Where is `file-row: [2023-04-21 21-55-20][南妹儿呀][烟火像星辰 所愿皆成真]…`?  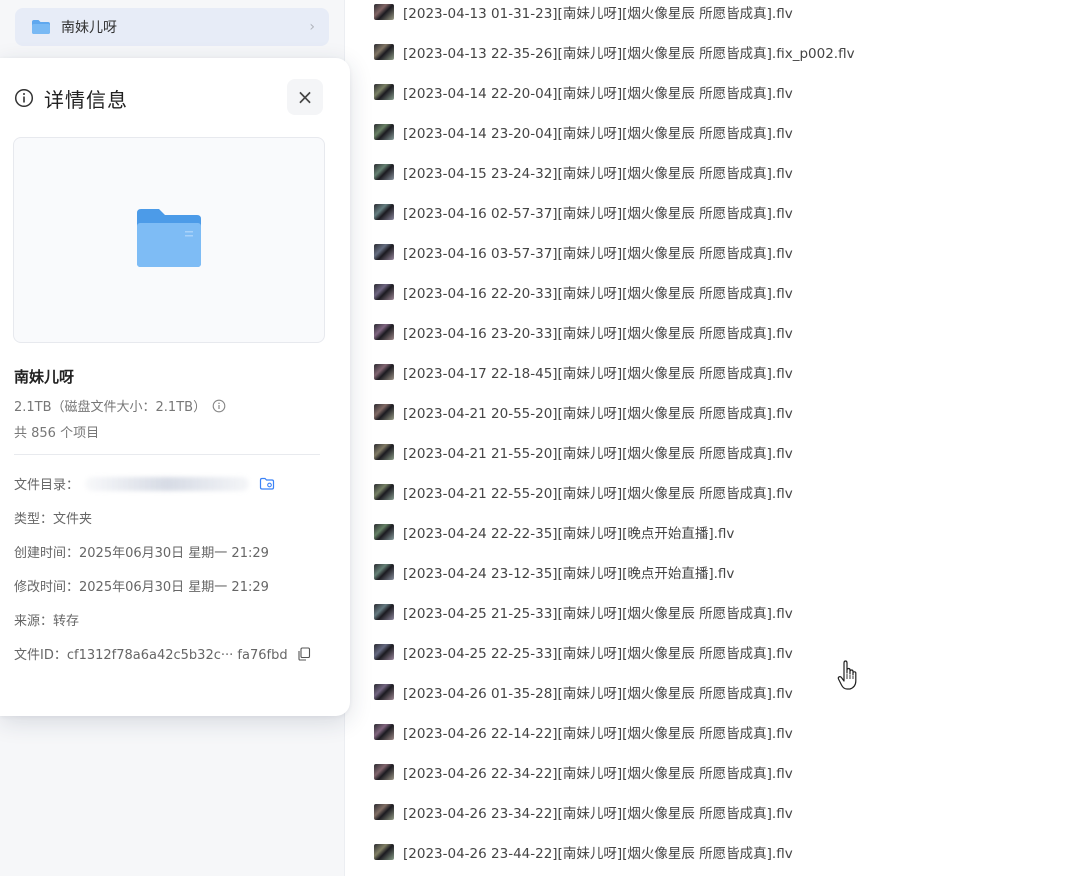 file-row: [2023-04-21 21-55-20][南妹儿呀][烟火像星辰 所愿皆成真]… is located at coordinates (714, 452).